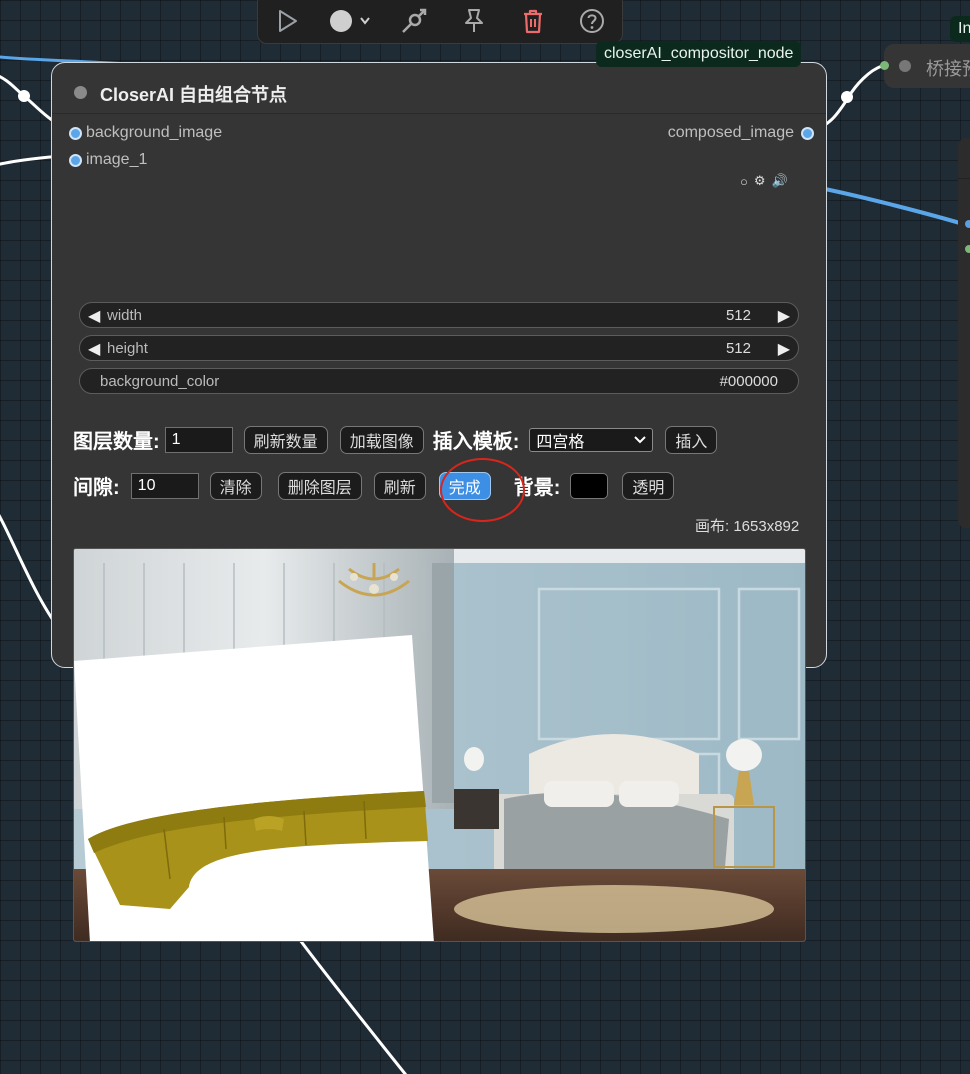 The height and width of the screenshot is (1074, 970). I want to click on gap-label: 间隙:, so click(96, 488).